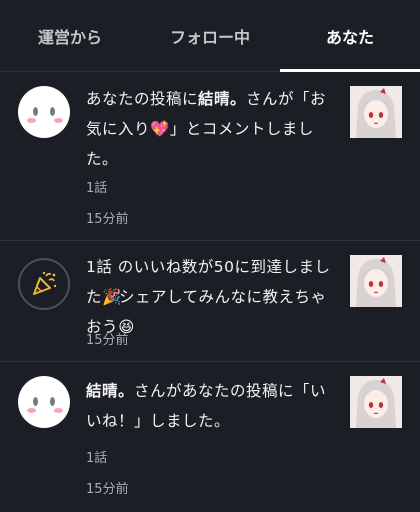 The image size is (420, 512). What do you see at coordinates (206, 129) in the screenshot?
I see `notification-text: あなたの投稿に結晴。さんが「お気に入り💖」とコメントしました。` at bounding box center [206, 129].